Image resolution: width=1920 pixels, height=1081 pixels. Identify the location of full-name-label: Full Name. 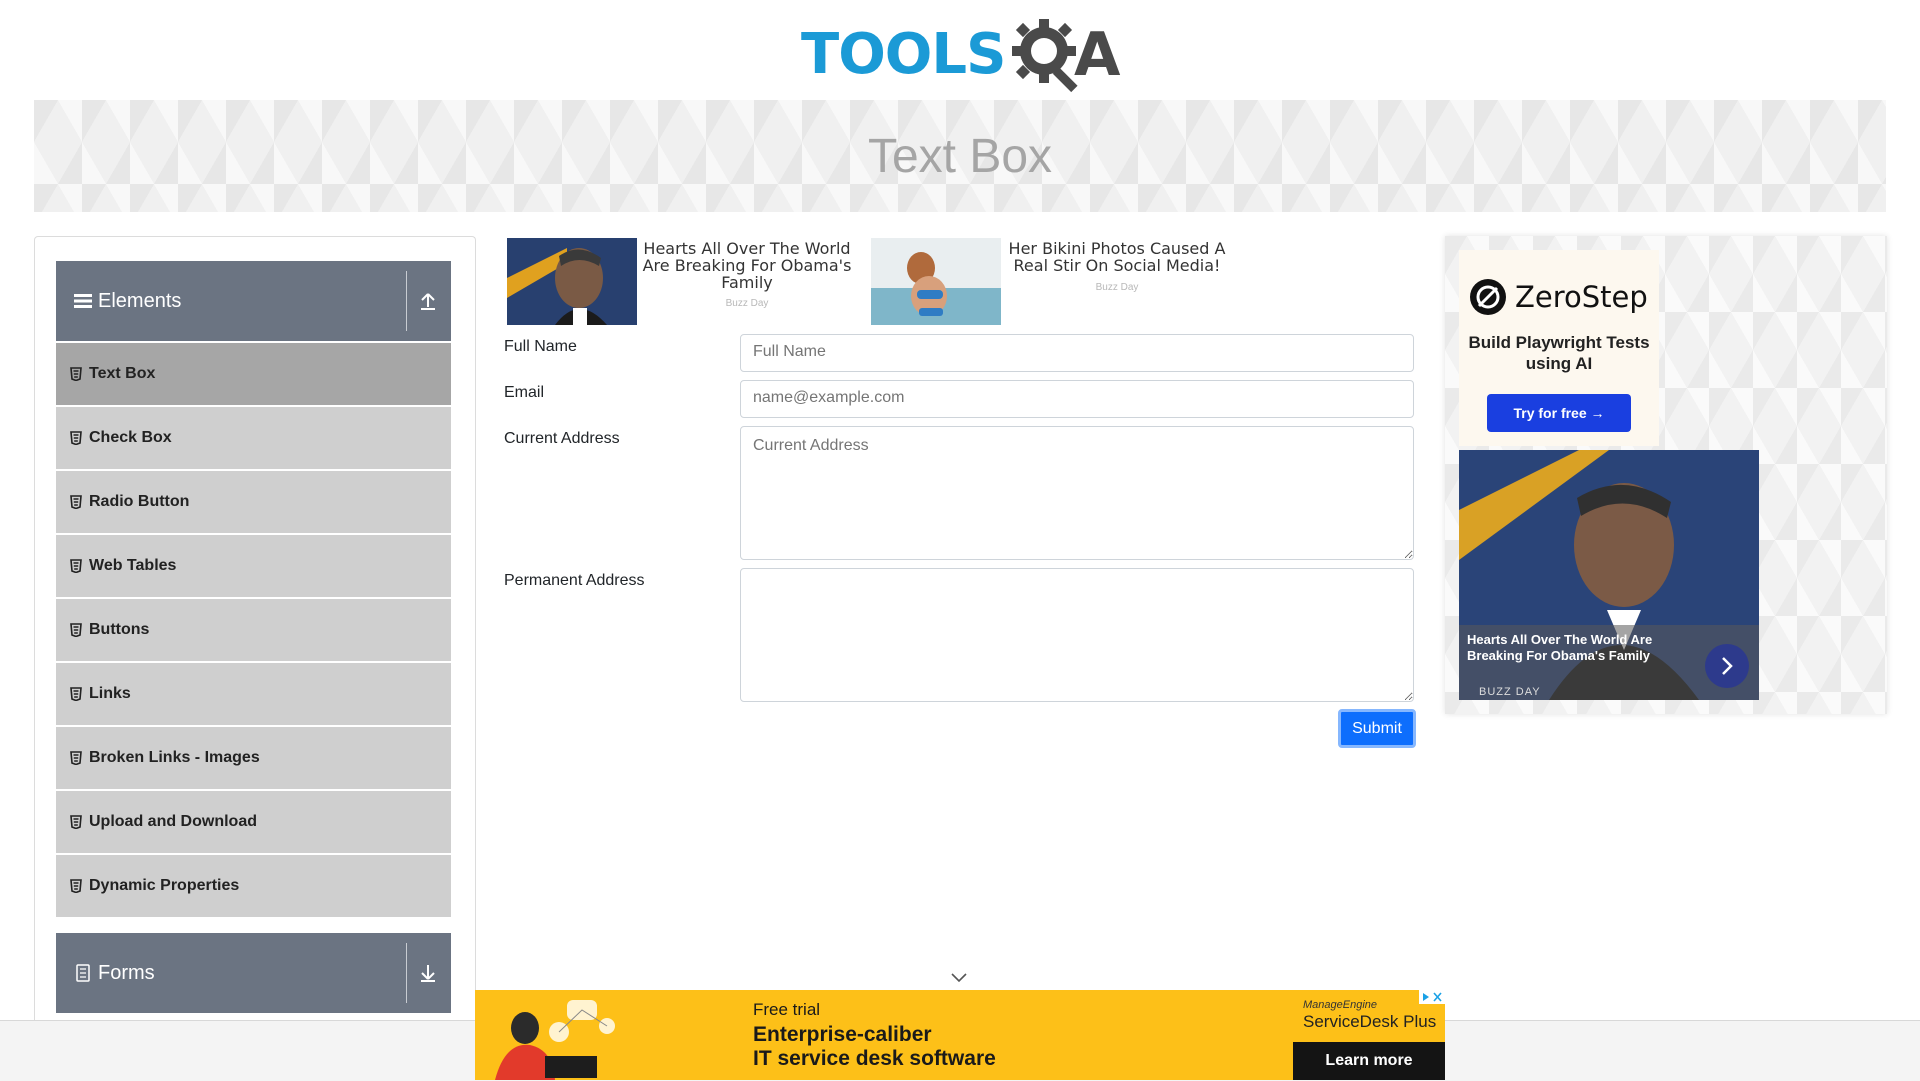
(540, 346).